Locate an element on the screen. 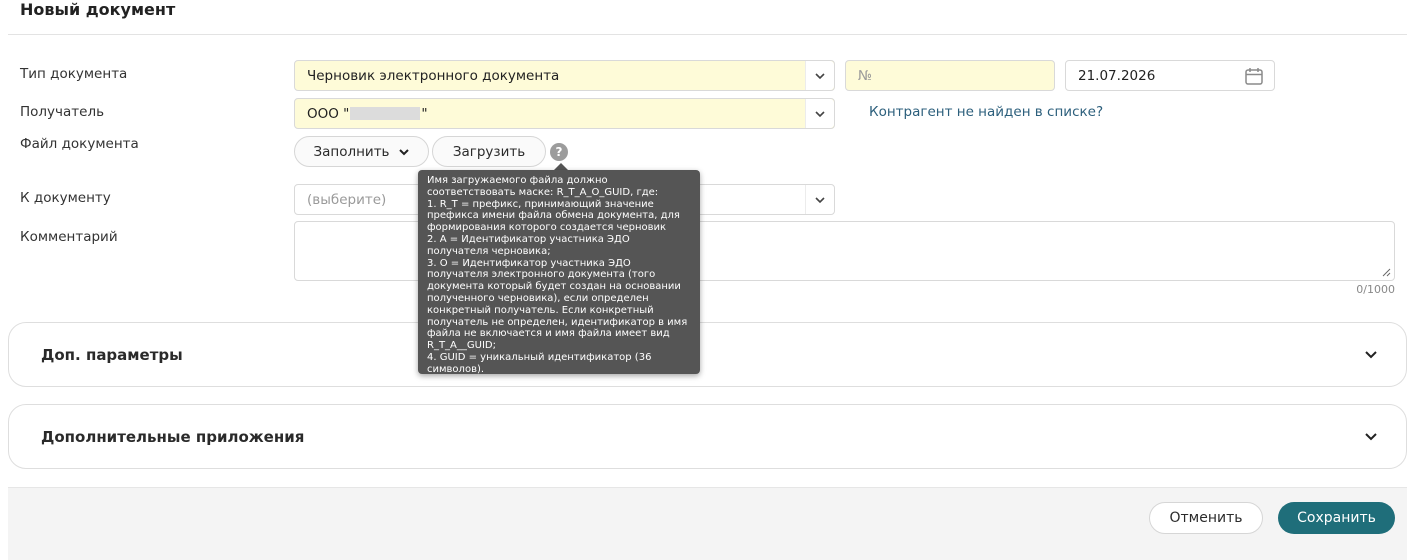  attachments-section: Дополнительные приложения is located at coordinates (707, 436).